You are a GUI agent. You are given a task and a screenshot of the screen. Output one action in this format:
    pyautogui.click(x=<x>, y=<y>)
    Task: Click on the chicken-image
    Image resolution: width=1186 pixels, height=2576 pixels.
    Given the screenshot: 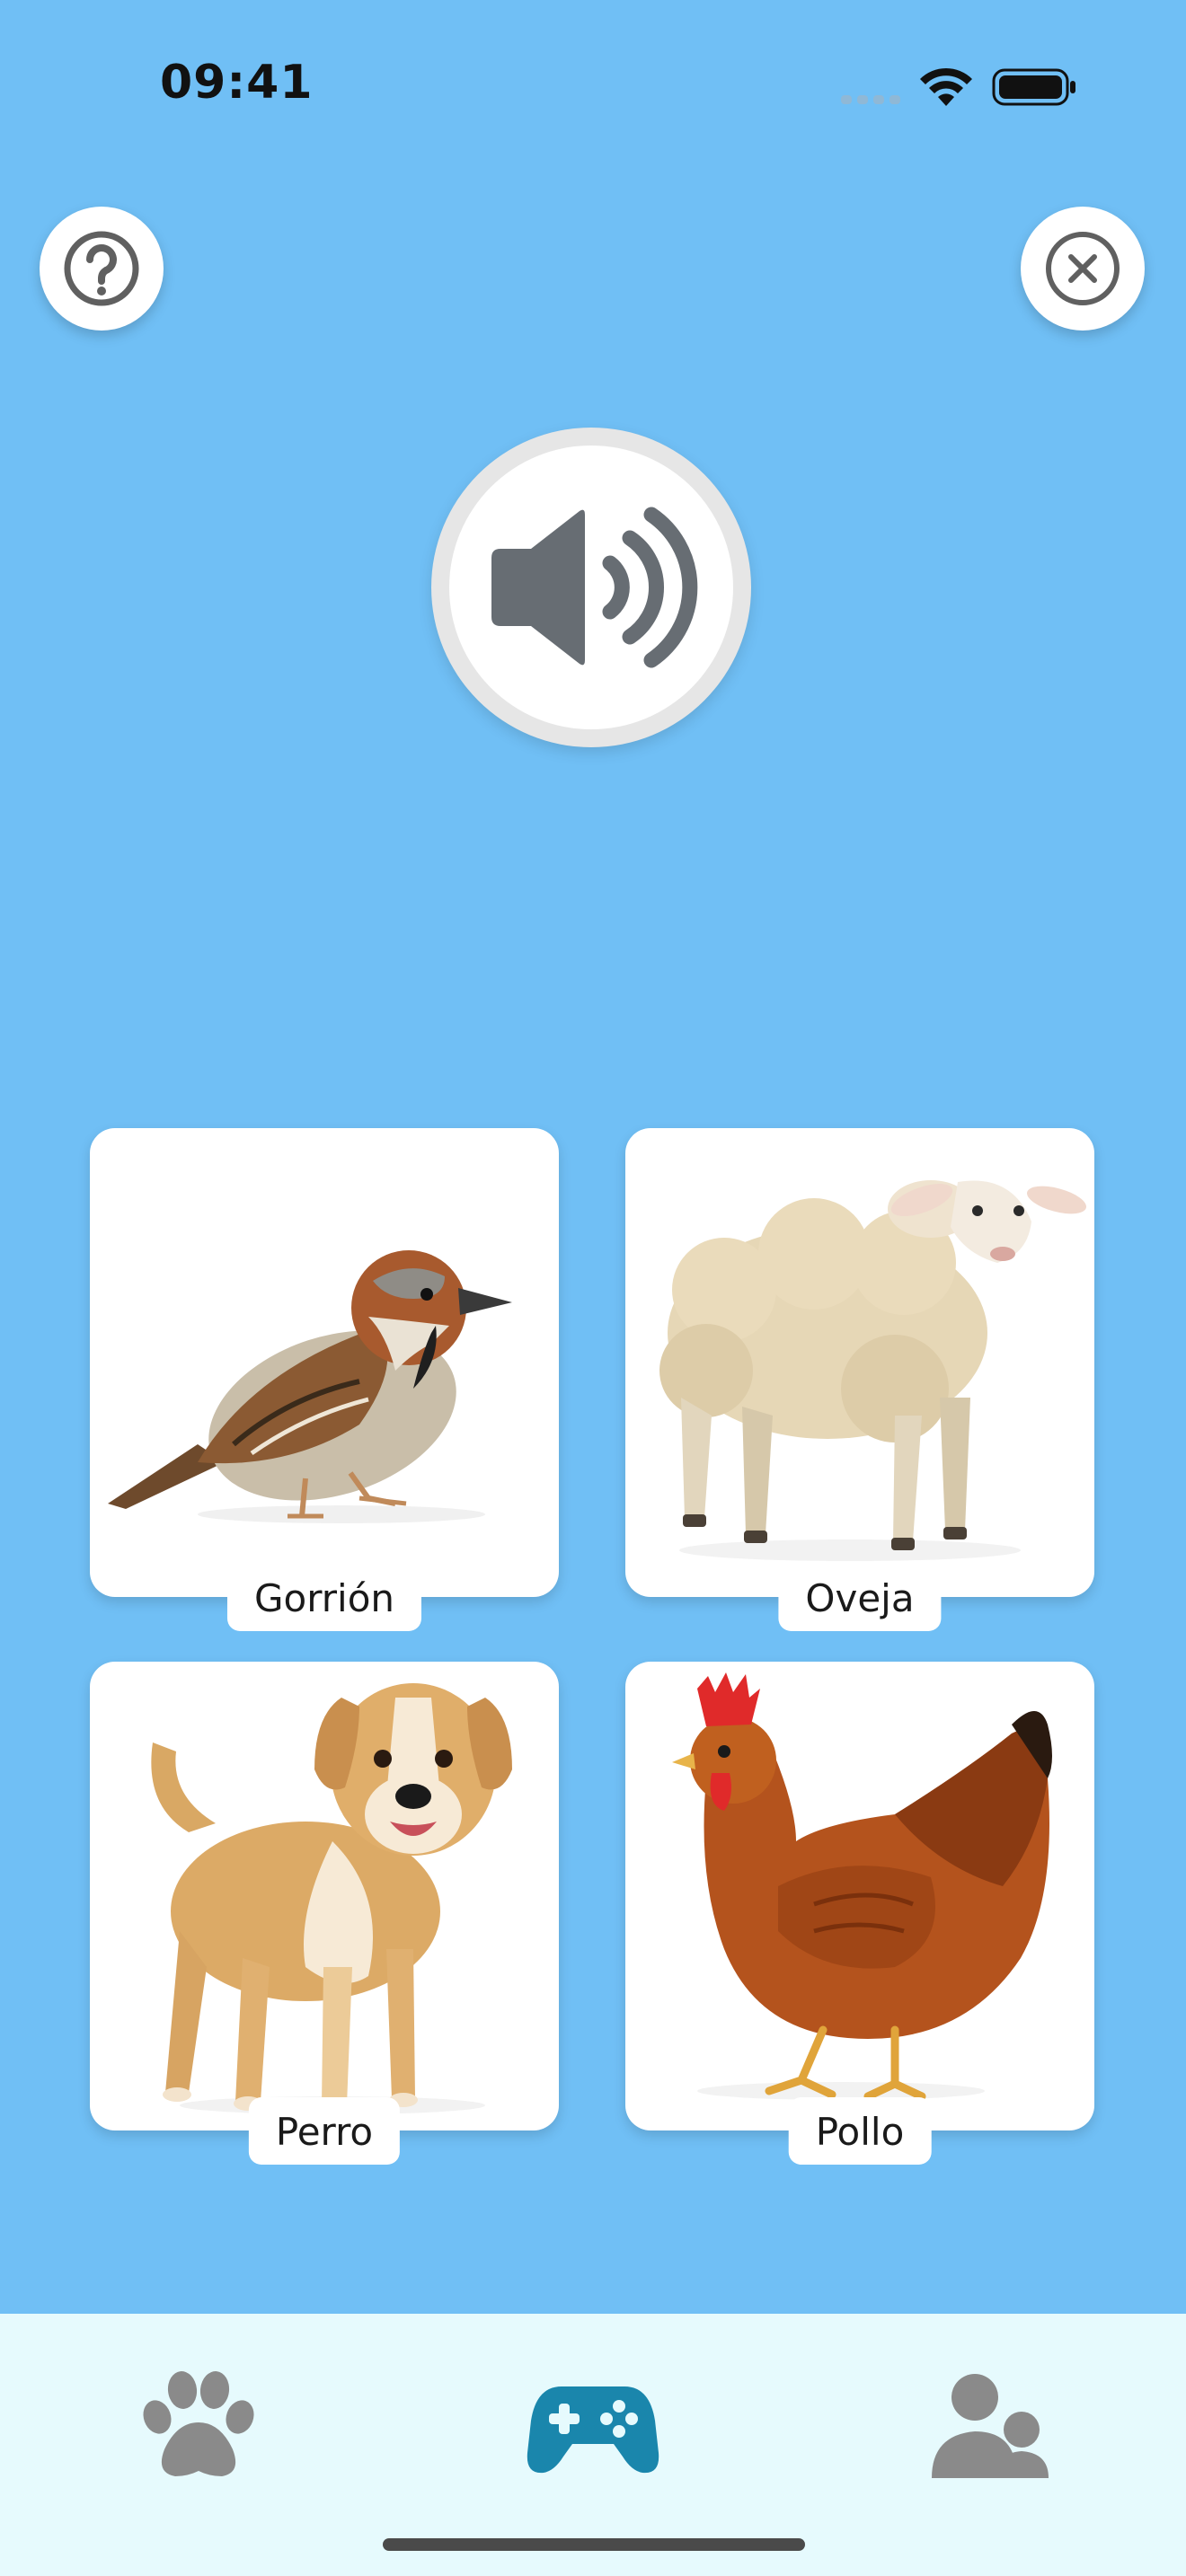 What is the action you would take?
    pyautogui.click(x=862, y=1887)
    